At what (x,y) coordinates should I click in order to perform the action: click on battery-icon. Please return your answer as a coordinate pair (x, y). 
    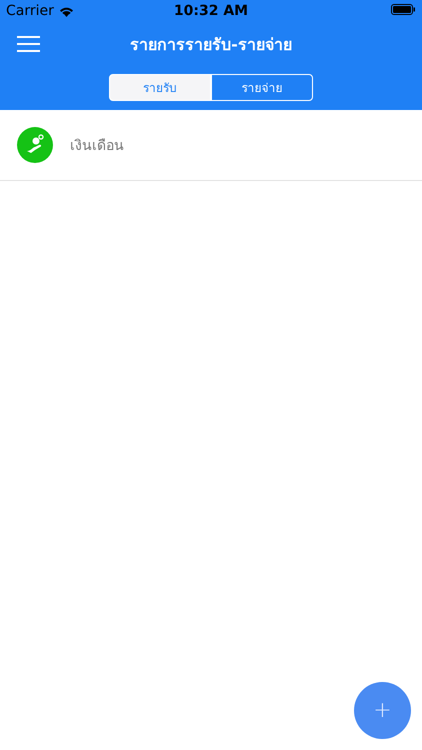
    Looking at the image, I should click on (403, 9).